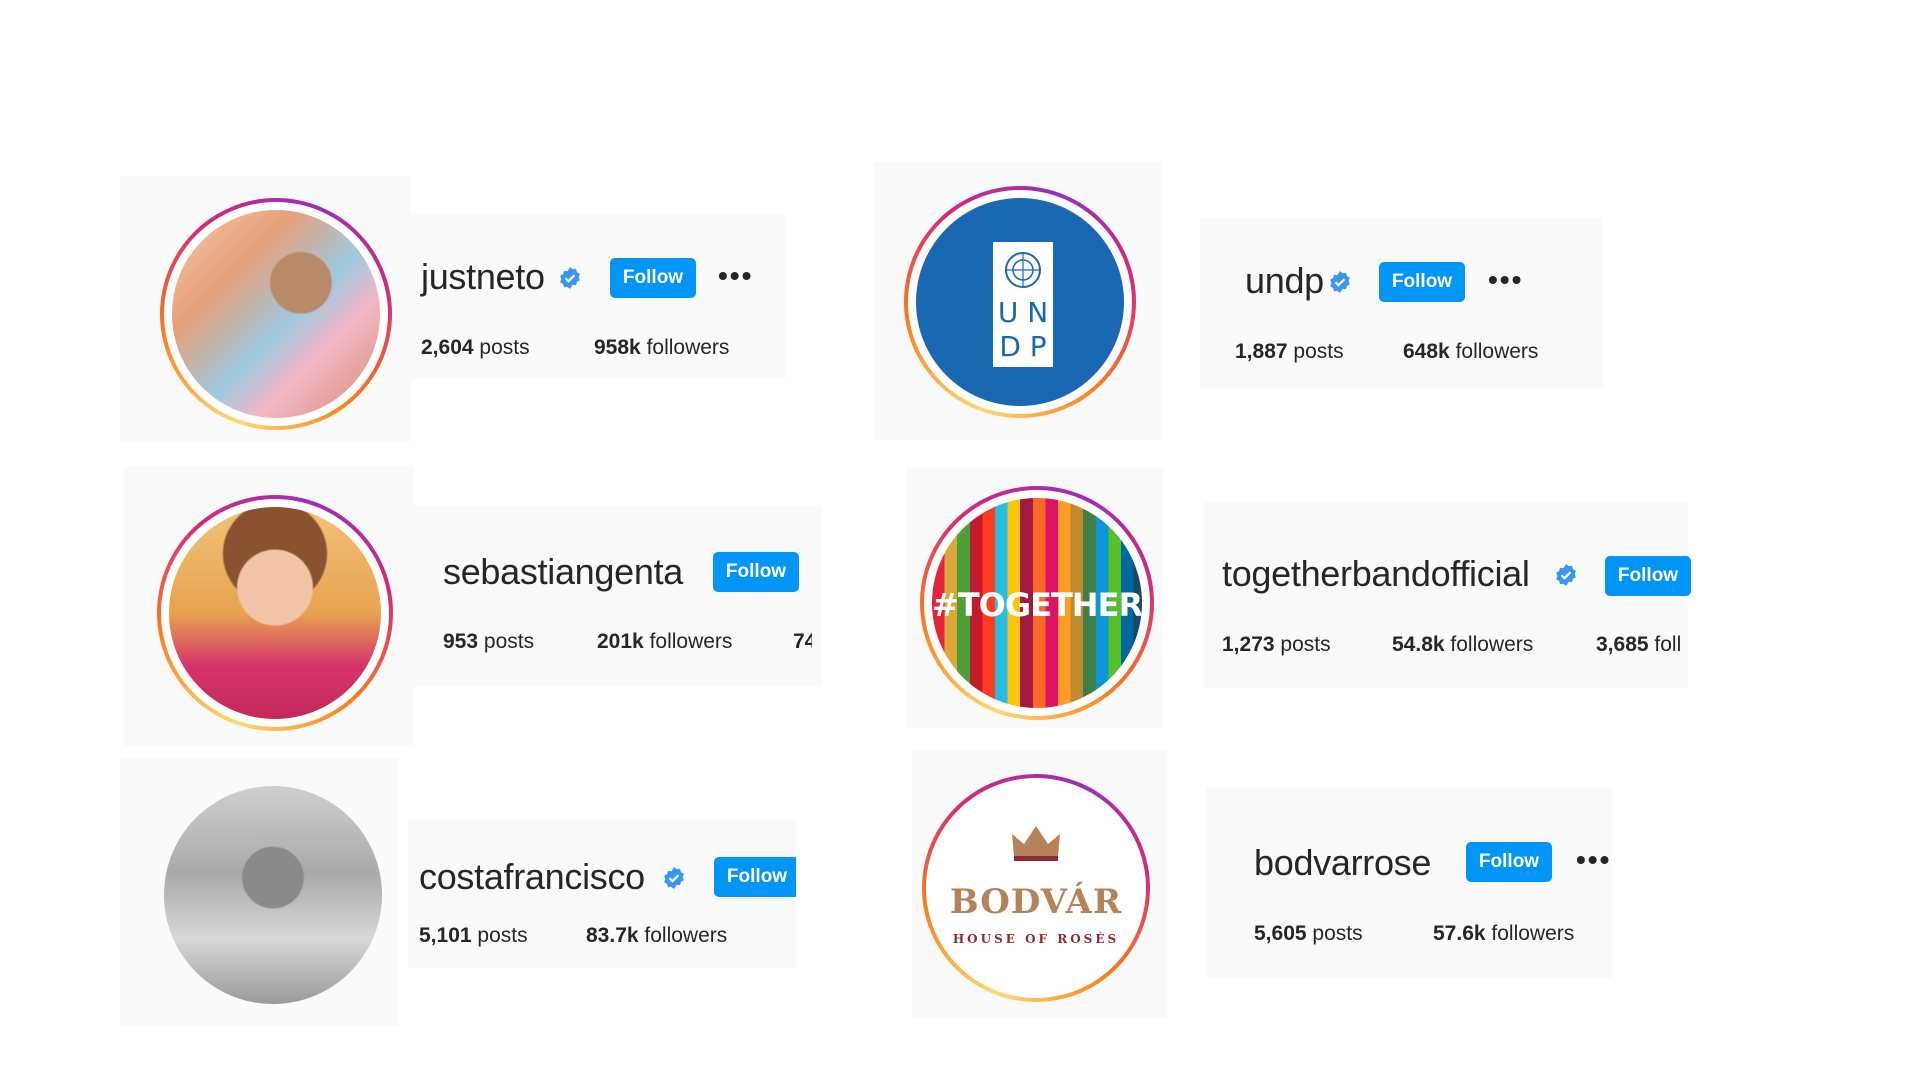 This screenshot has width=1920, height=1080. Describe the element at coordinates (1036, 939) in the screenshot. I see `logo-text-bottom: HOUSE OF ROSÉS` at that location.